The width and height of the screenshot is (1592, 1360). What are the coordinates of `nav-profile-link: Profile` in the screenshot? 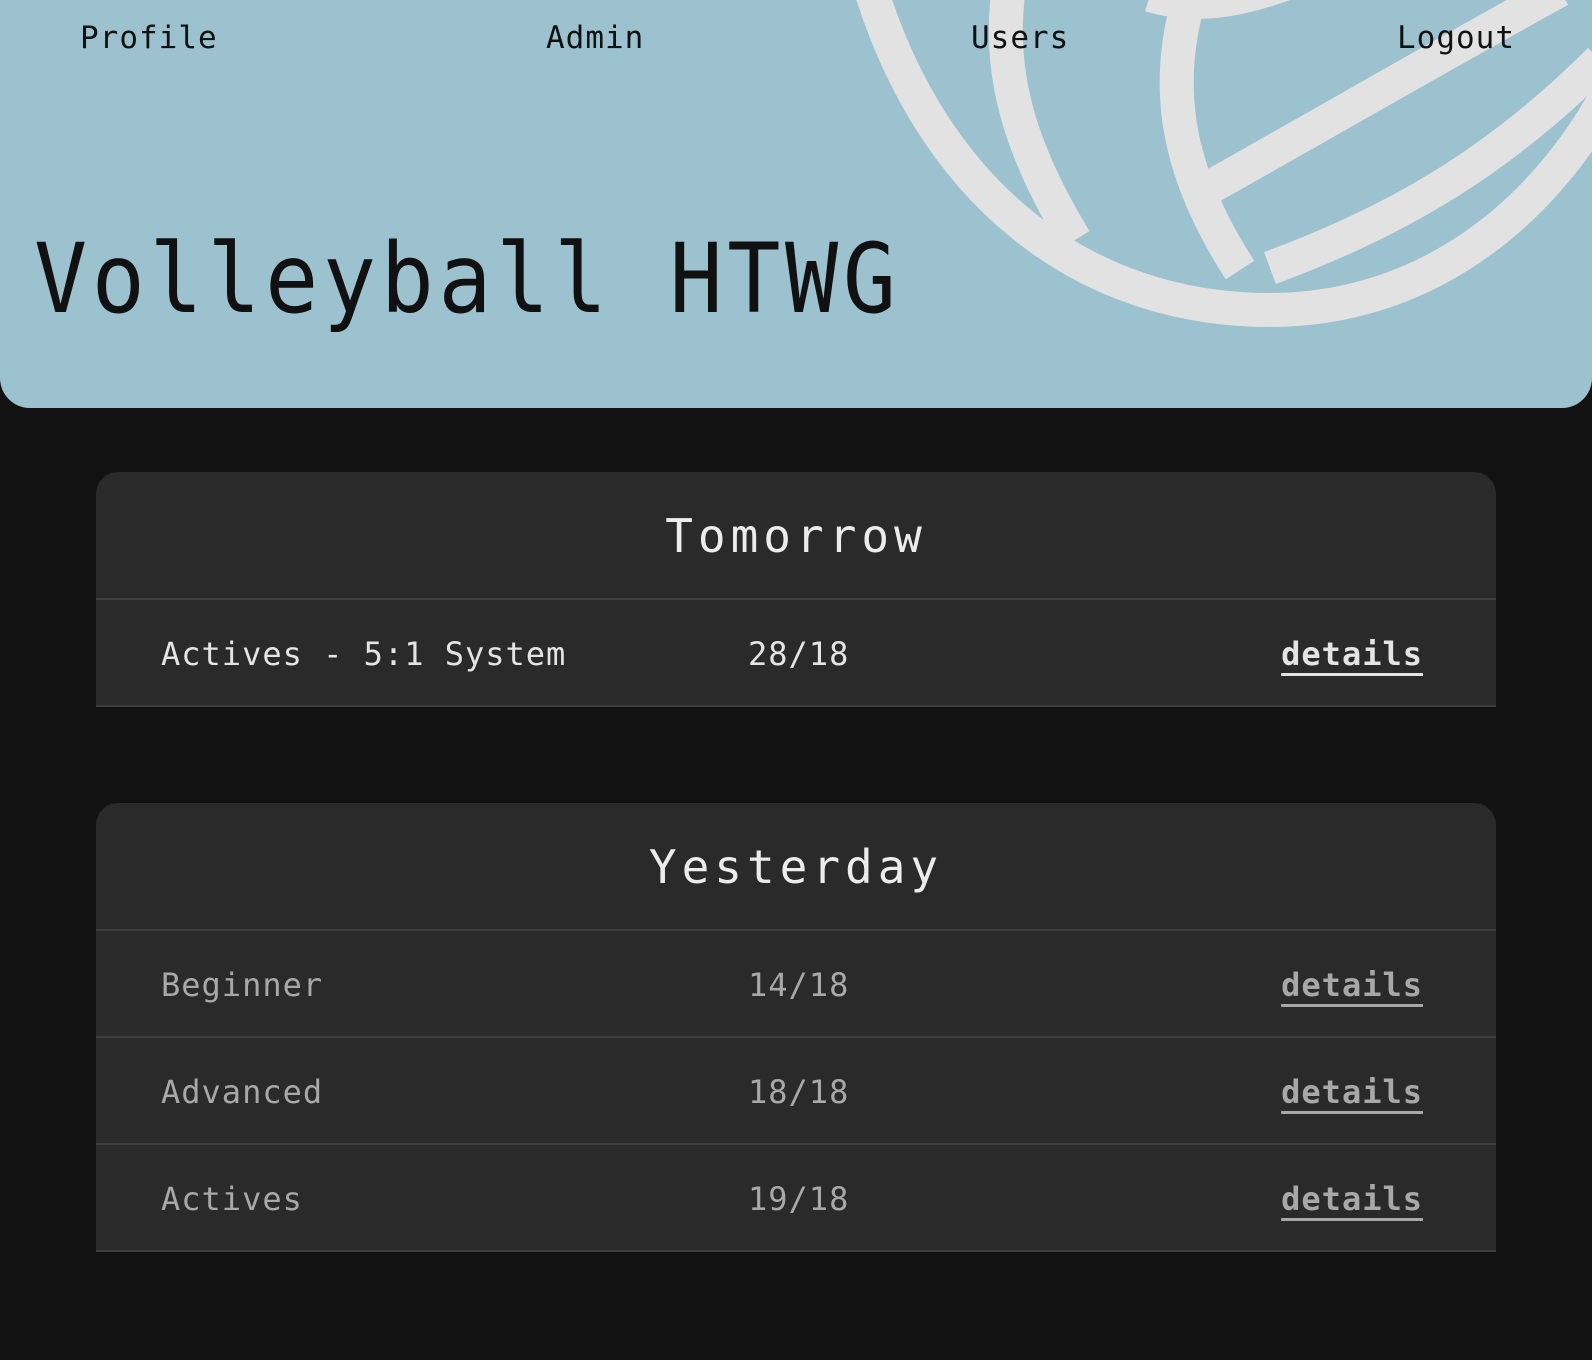 It's located at (149, 38).